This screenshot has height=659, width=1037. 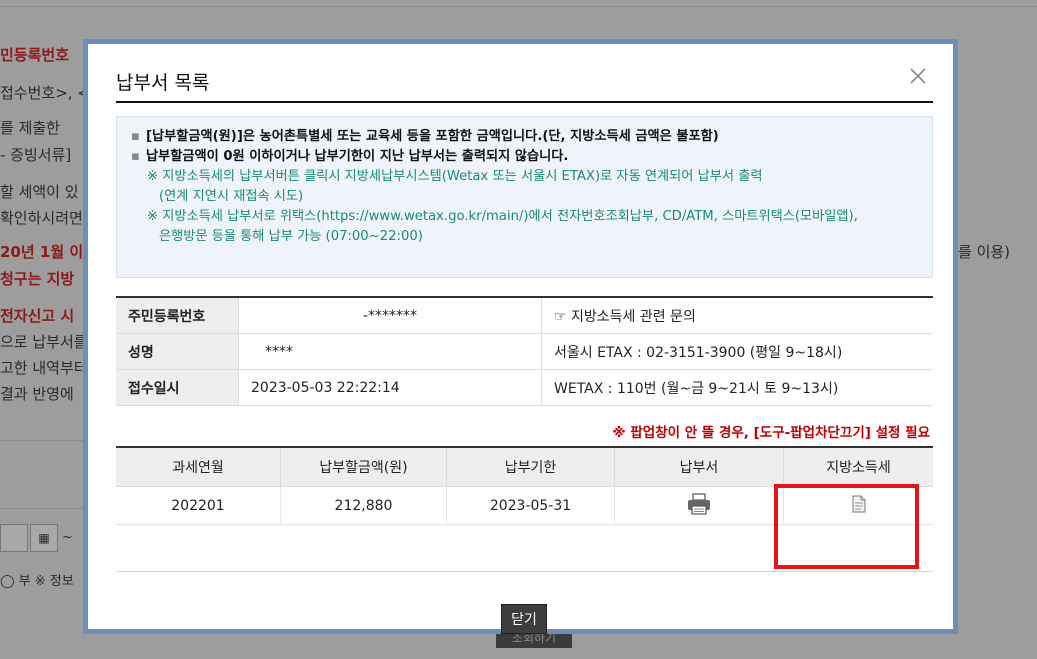 I want to click on due-date-cell: 2023-05-31, so click(x=530, y=505).